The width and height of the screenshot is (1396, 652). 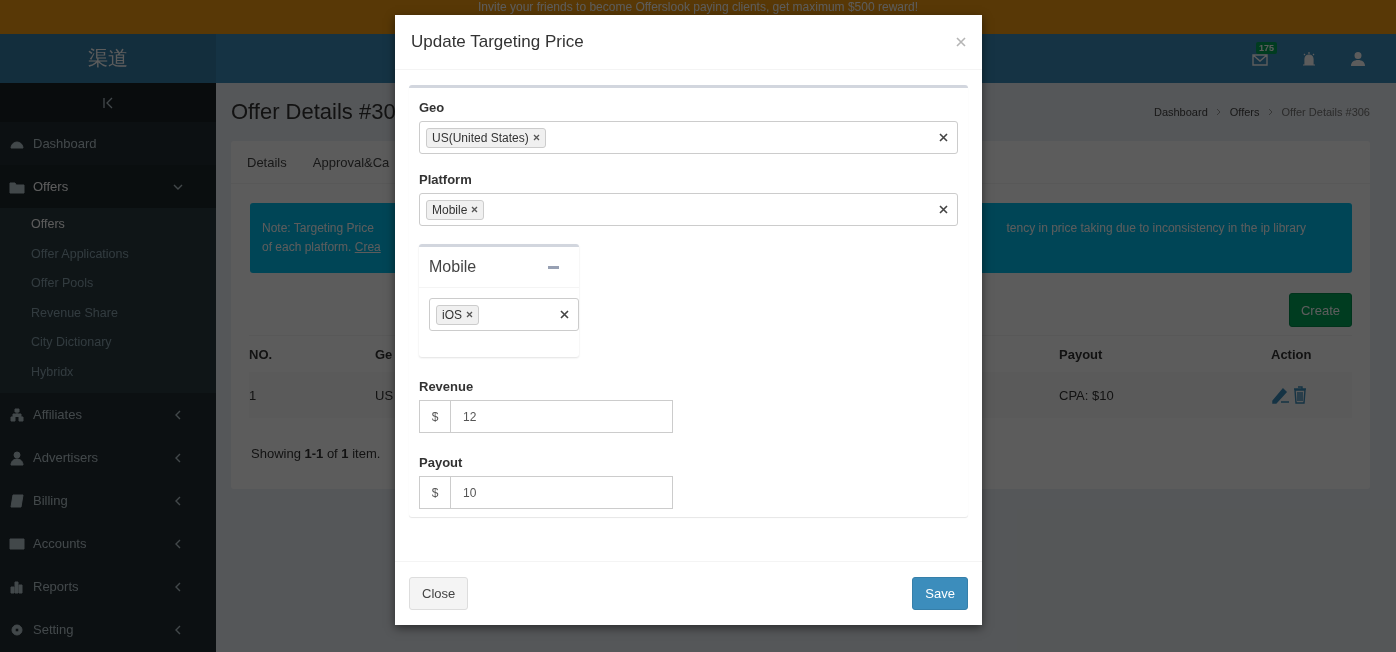 I want to click on amount-input: 10, so click(x=562, y=492).